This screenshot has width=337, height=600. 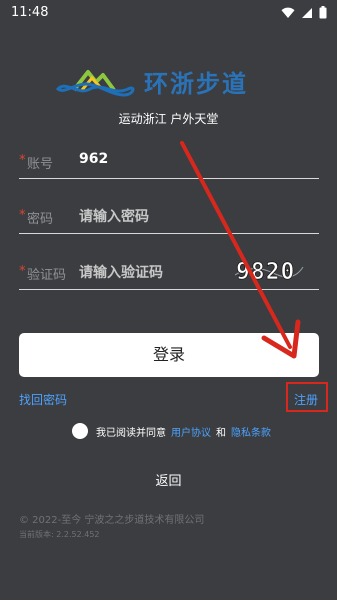 What do you see at coordinates (159, 159) in the screenshot?
I see `account-input: 962` at bounding box center [159, 159].